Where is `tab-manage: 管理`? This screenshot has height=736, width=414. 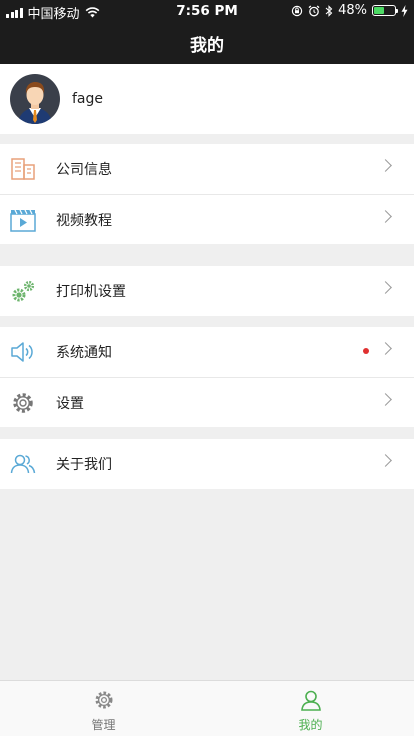 tab-manage: 管理 is located at coordinates (103, 708).